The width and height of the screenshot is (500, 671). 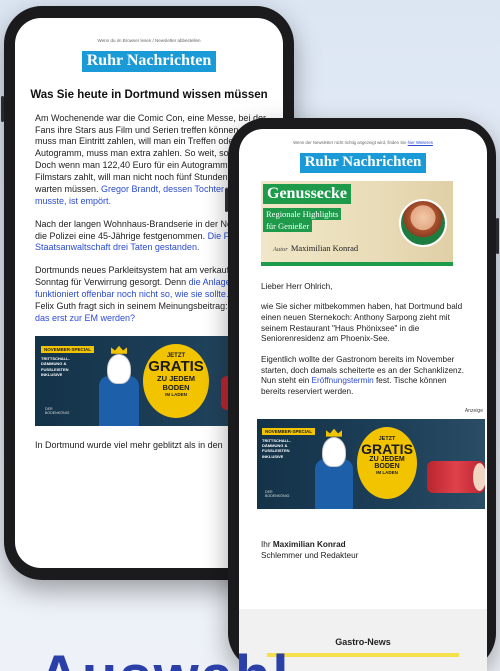 I want to click on carpet-roll-end, so click(x=479, y=476).